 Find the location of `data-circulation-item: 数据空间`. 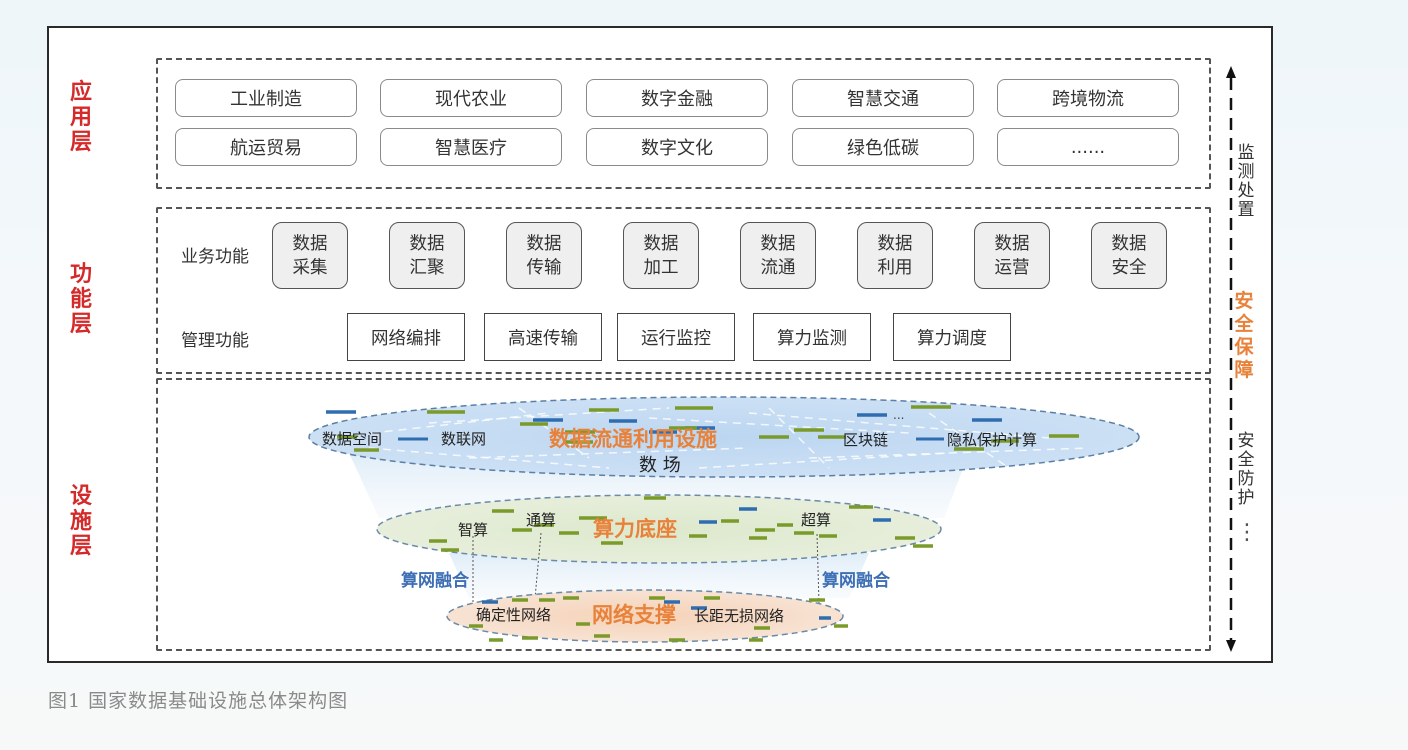

data-circulation-item: 数据空间 is located at coordinates (352, 439).